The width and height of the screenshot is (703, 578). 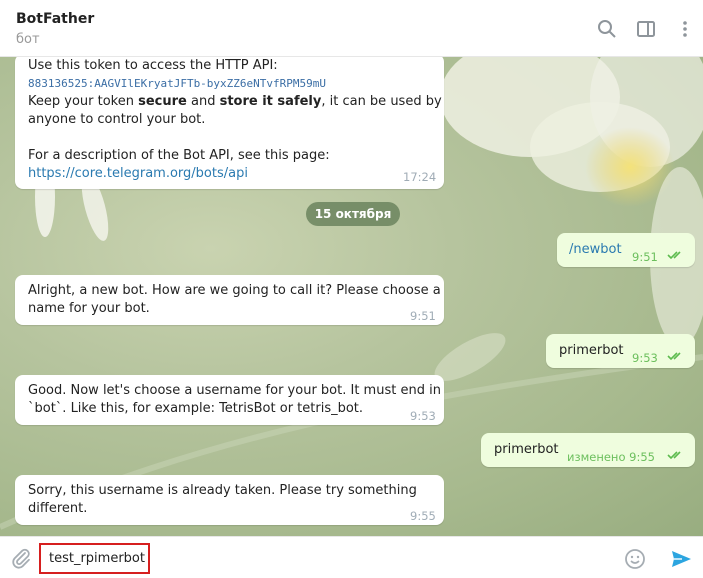 What do you see at coordinates (685, 29) in the screenshot?
I see `more-vertical-icon` at bounding box center [685, 29].